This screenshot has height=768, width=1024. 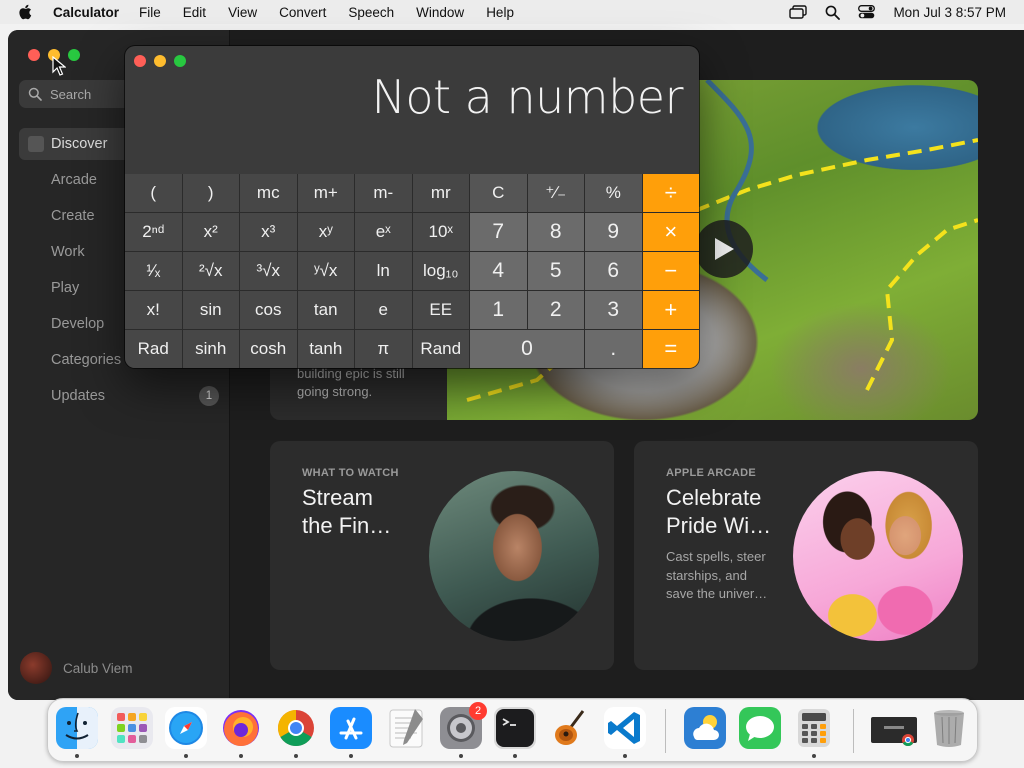 I want to click on sidebar-item-label: Updates, so click(x=78, y=396).